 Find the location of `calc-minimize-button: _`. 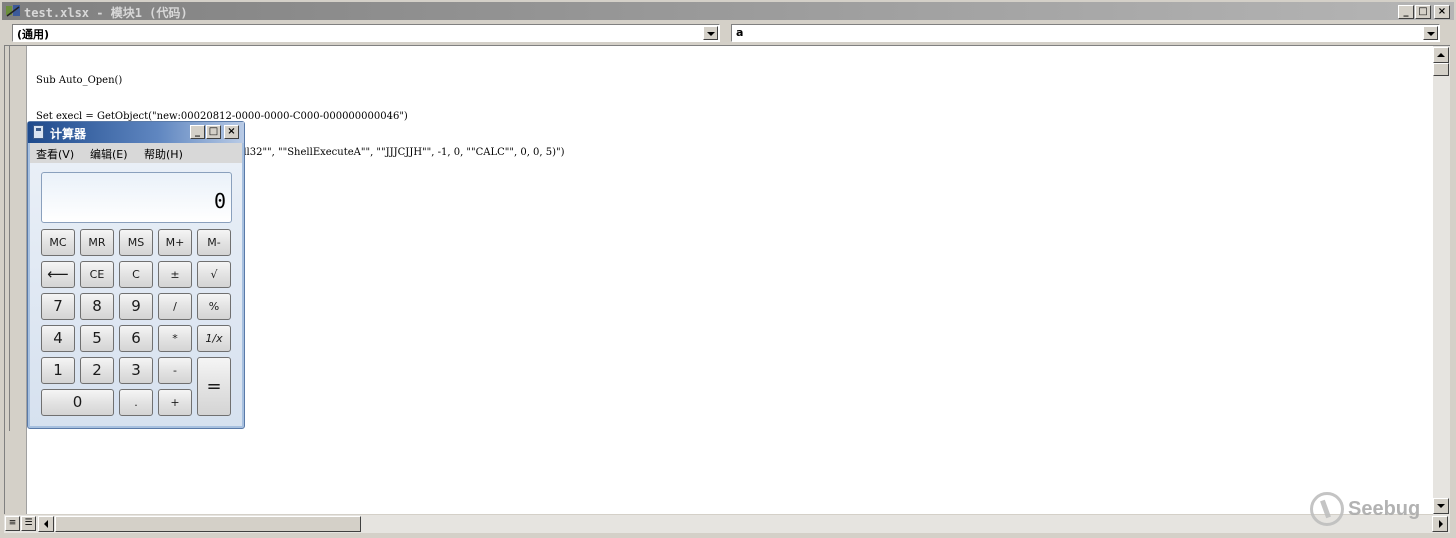

calc-minimize-button: _ is located at coordinates (197, 132).